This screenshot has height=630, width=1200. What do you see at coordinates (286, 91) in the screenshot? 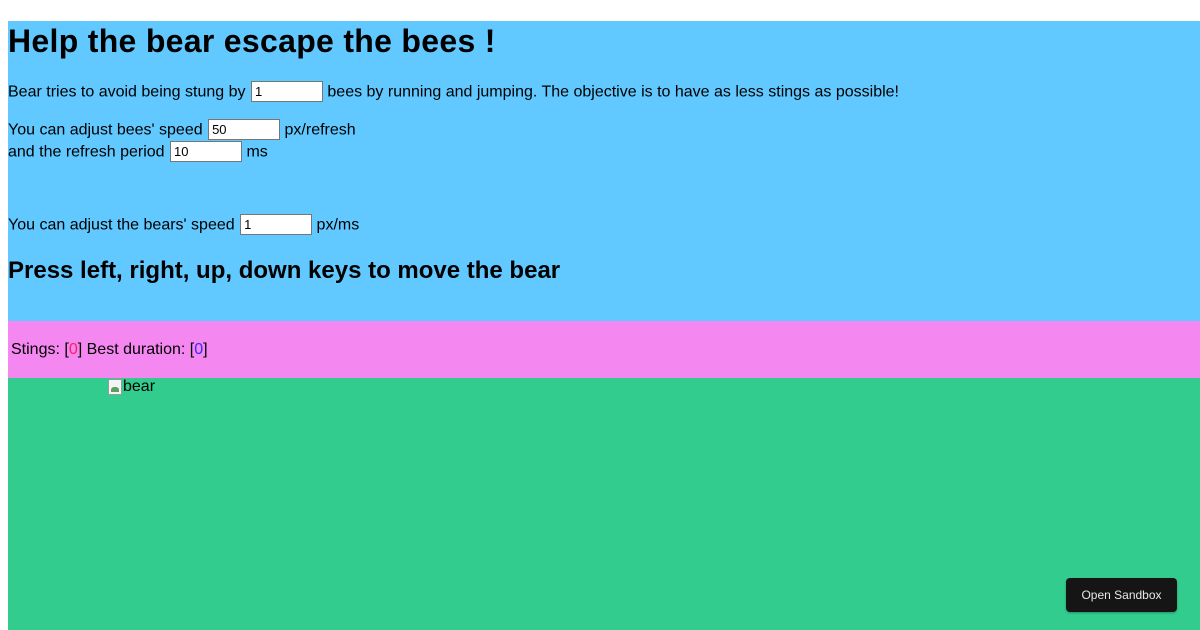
I see `bees-count-input` at bounding box center [286, 91].